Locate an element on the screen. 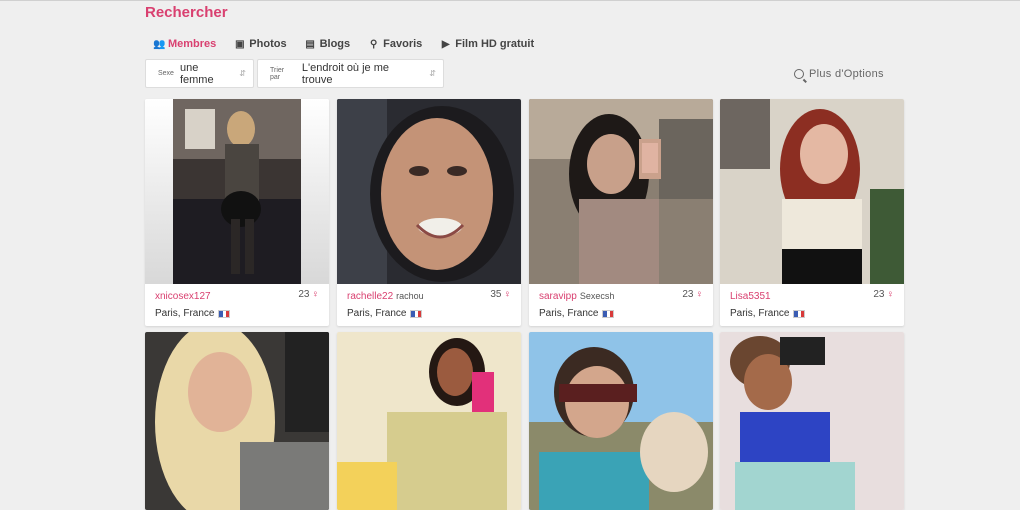 This screenshot has height=510, width=1020. profile-info: rachelle22 rachou 35 ♀ Paris, France is located at coordinates (429, 305).